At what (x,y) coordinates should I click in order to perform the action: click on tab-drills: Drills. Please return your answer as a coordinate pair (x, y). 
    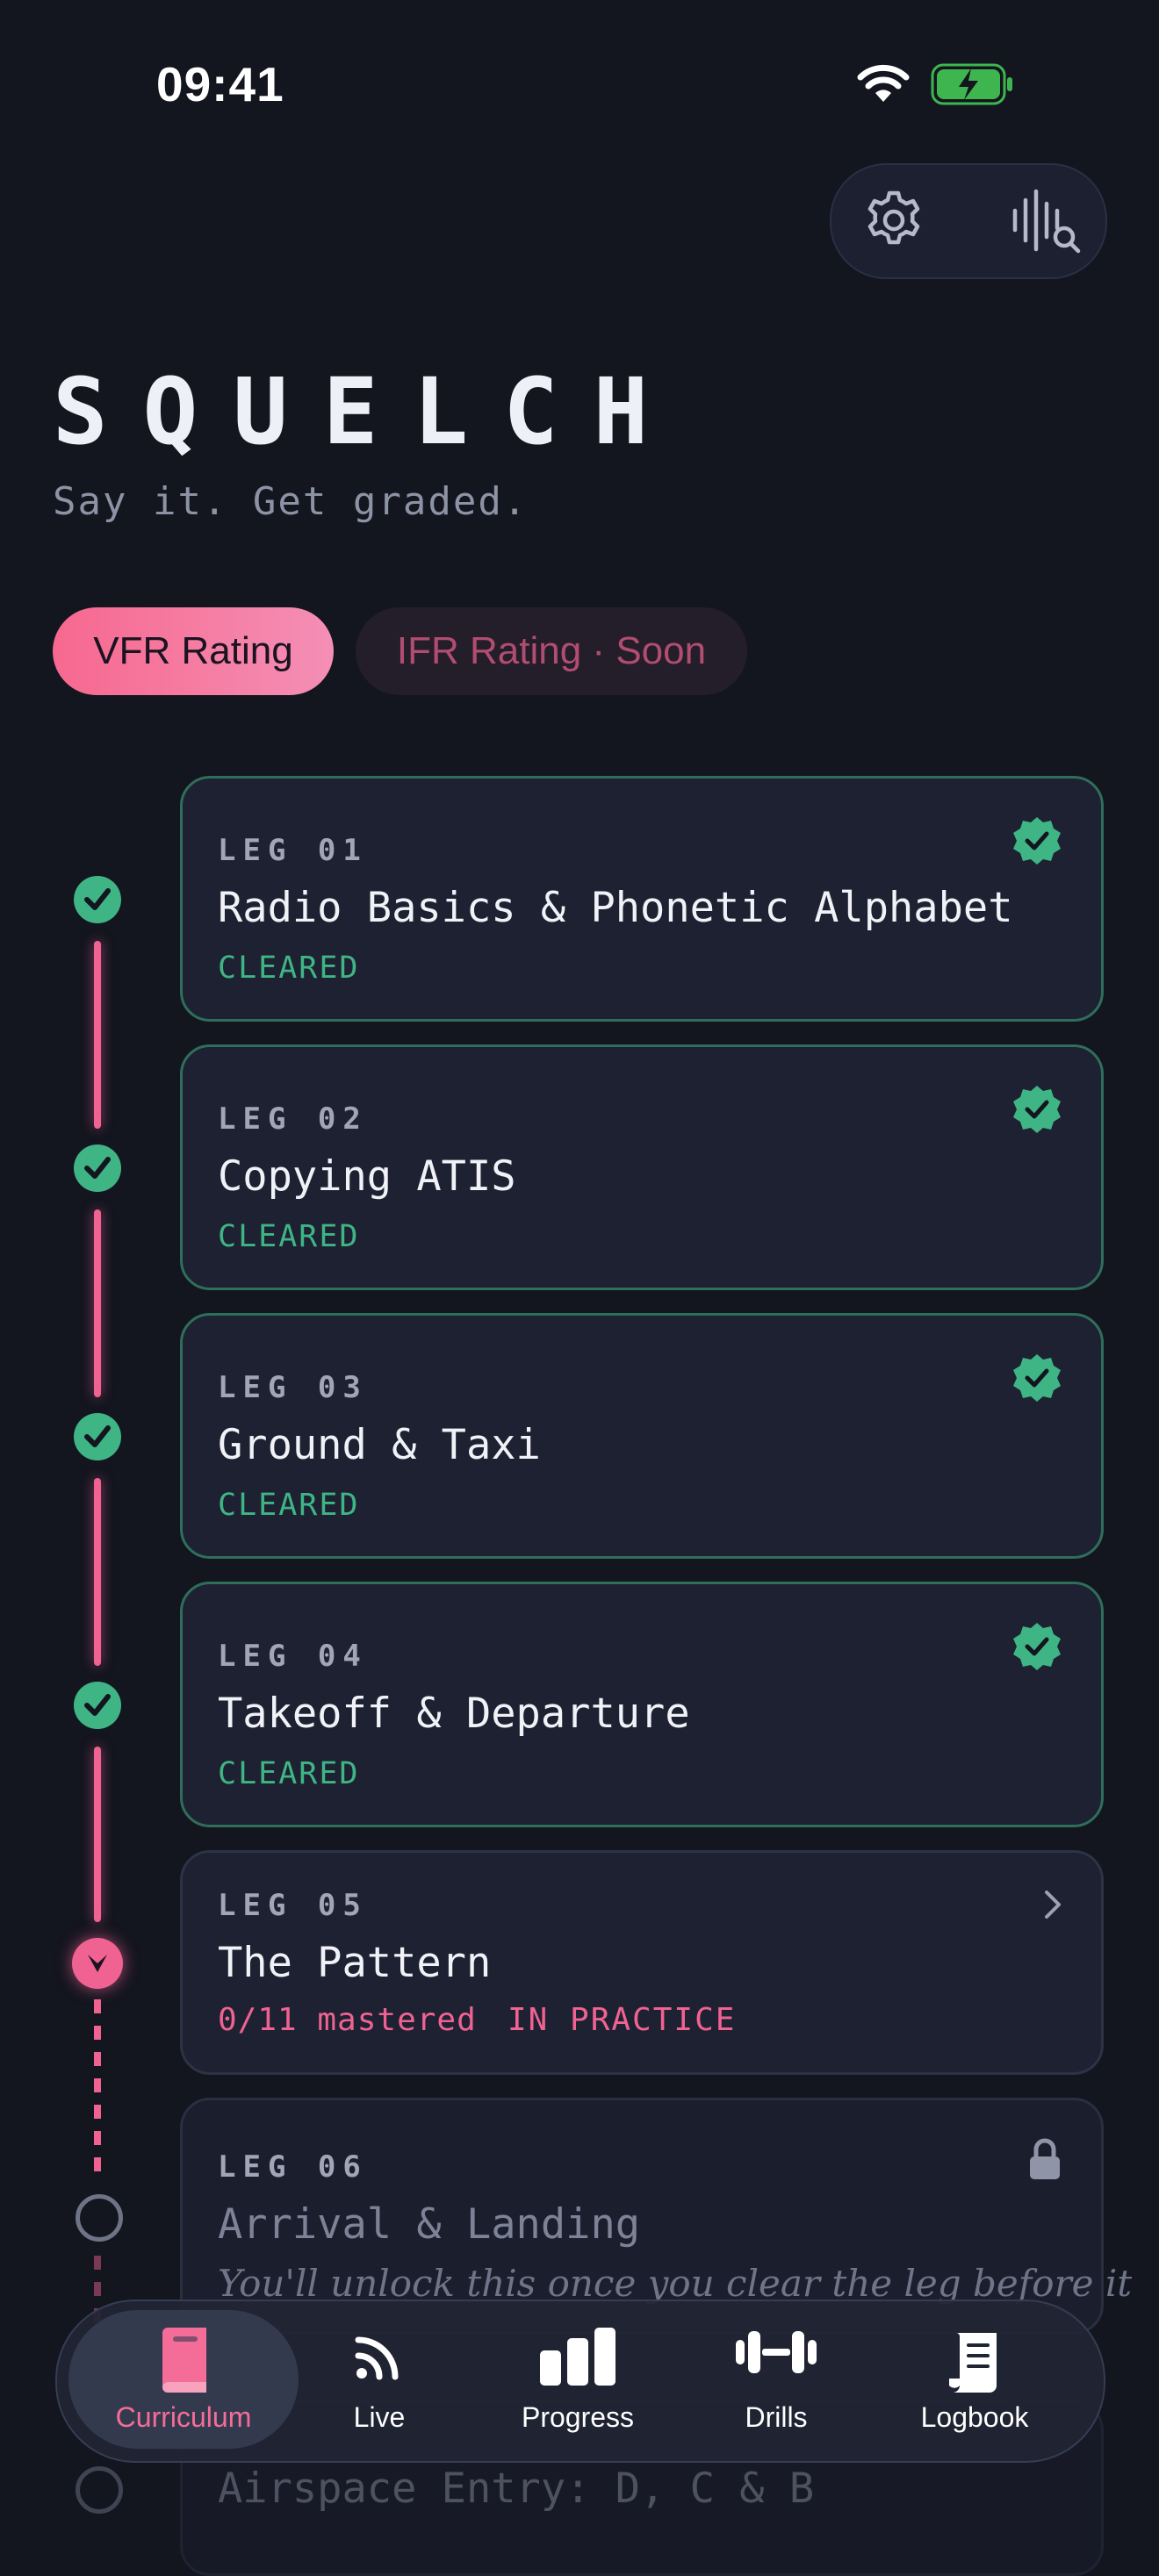
    Looking at the image, I should click on (776, 2381).